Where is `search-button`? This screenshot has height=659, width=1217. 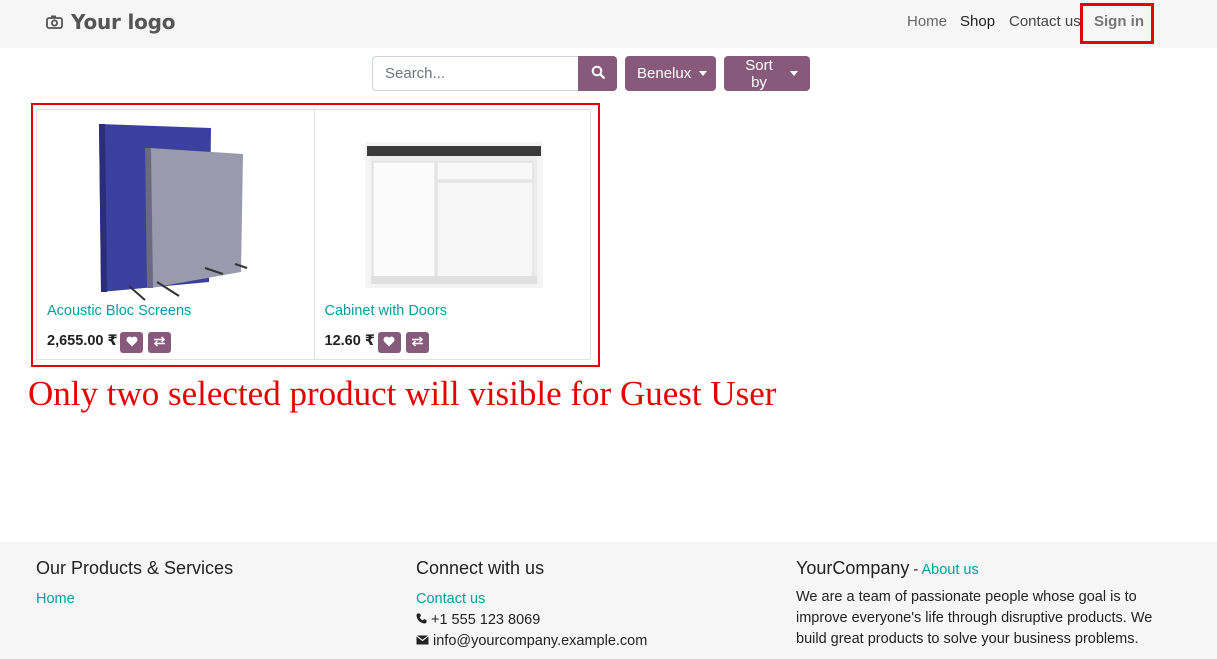
search-button is located at coordinates (597, 73).